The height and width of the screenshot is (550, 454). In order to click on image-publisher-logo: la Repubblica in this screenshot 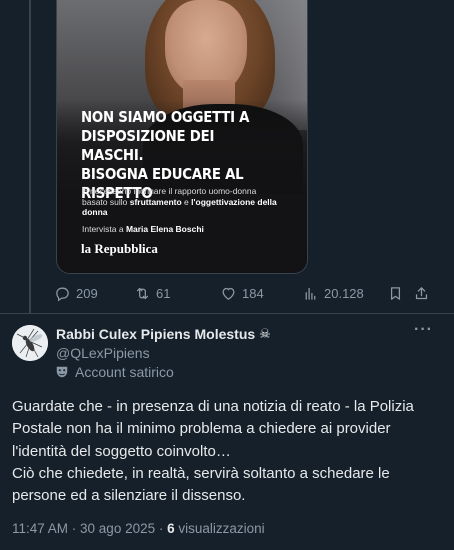, I will do `click(119, 248)`.